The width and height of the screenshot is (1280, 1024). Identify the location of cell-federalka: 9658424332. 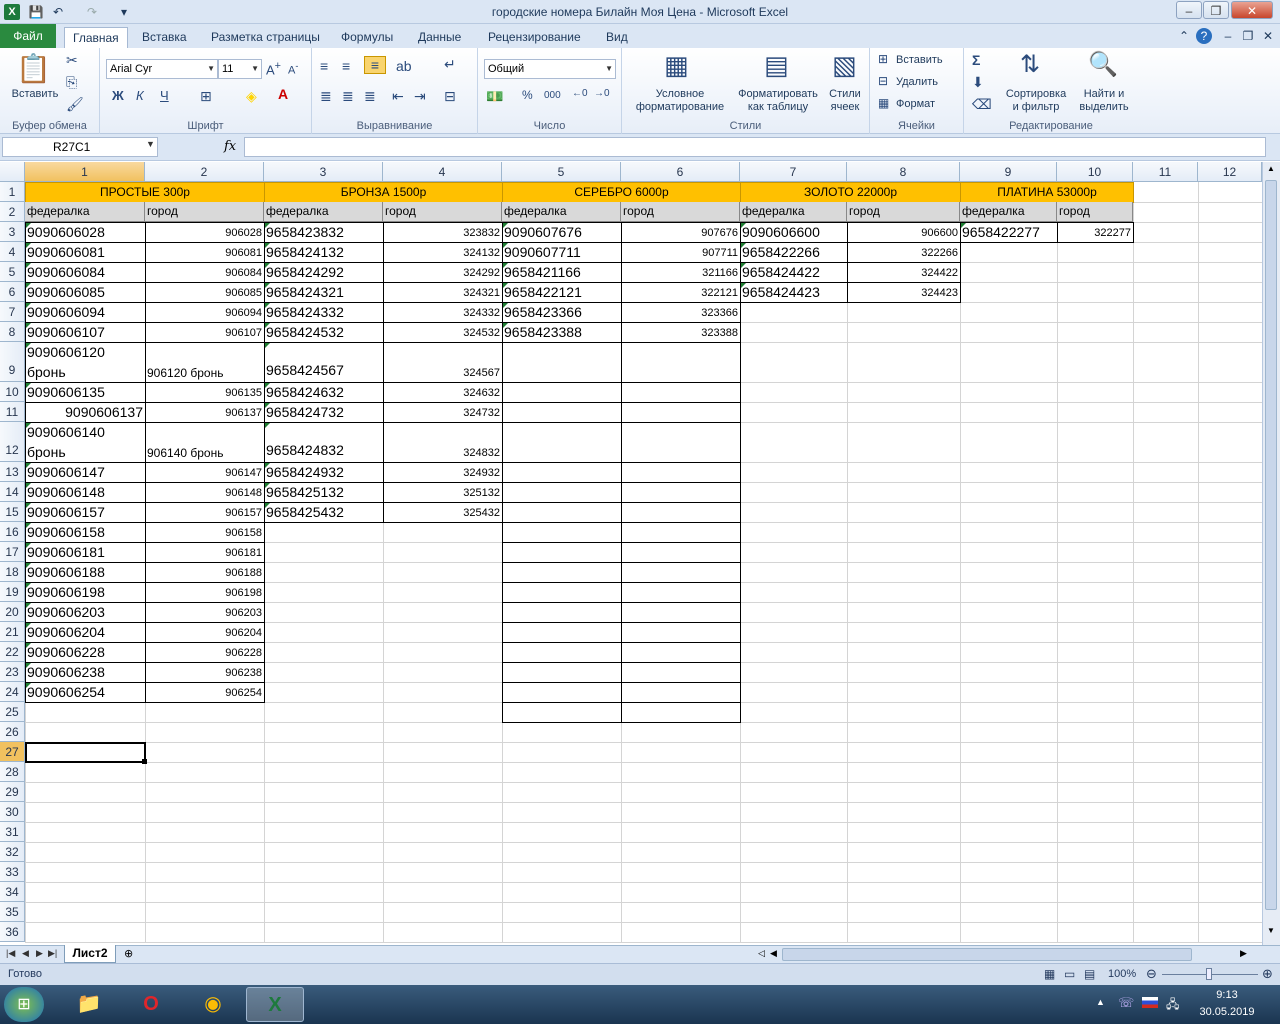
(323, 312).